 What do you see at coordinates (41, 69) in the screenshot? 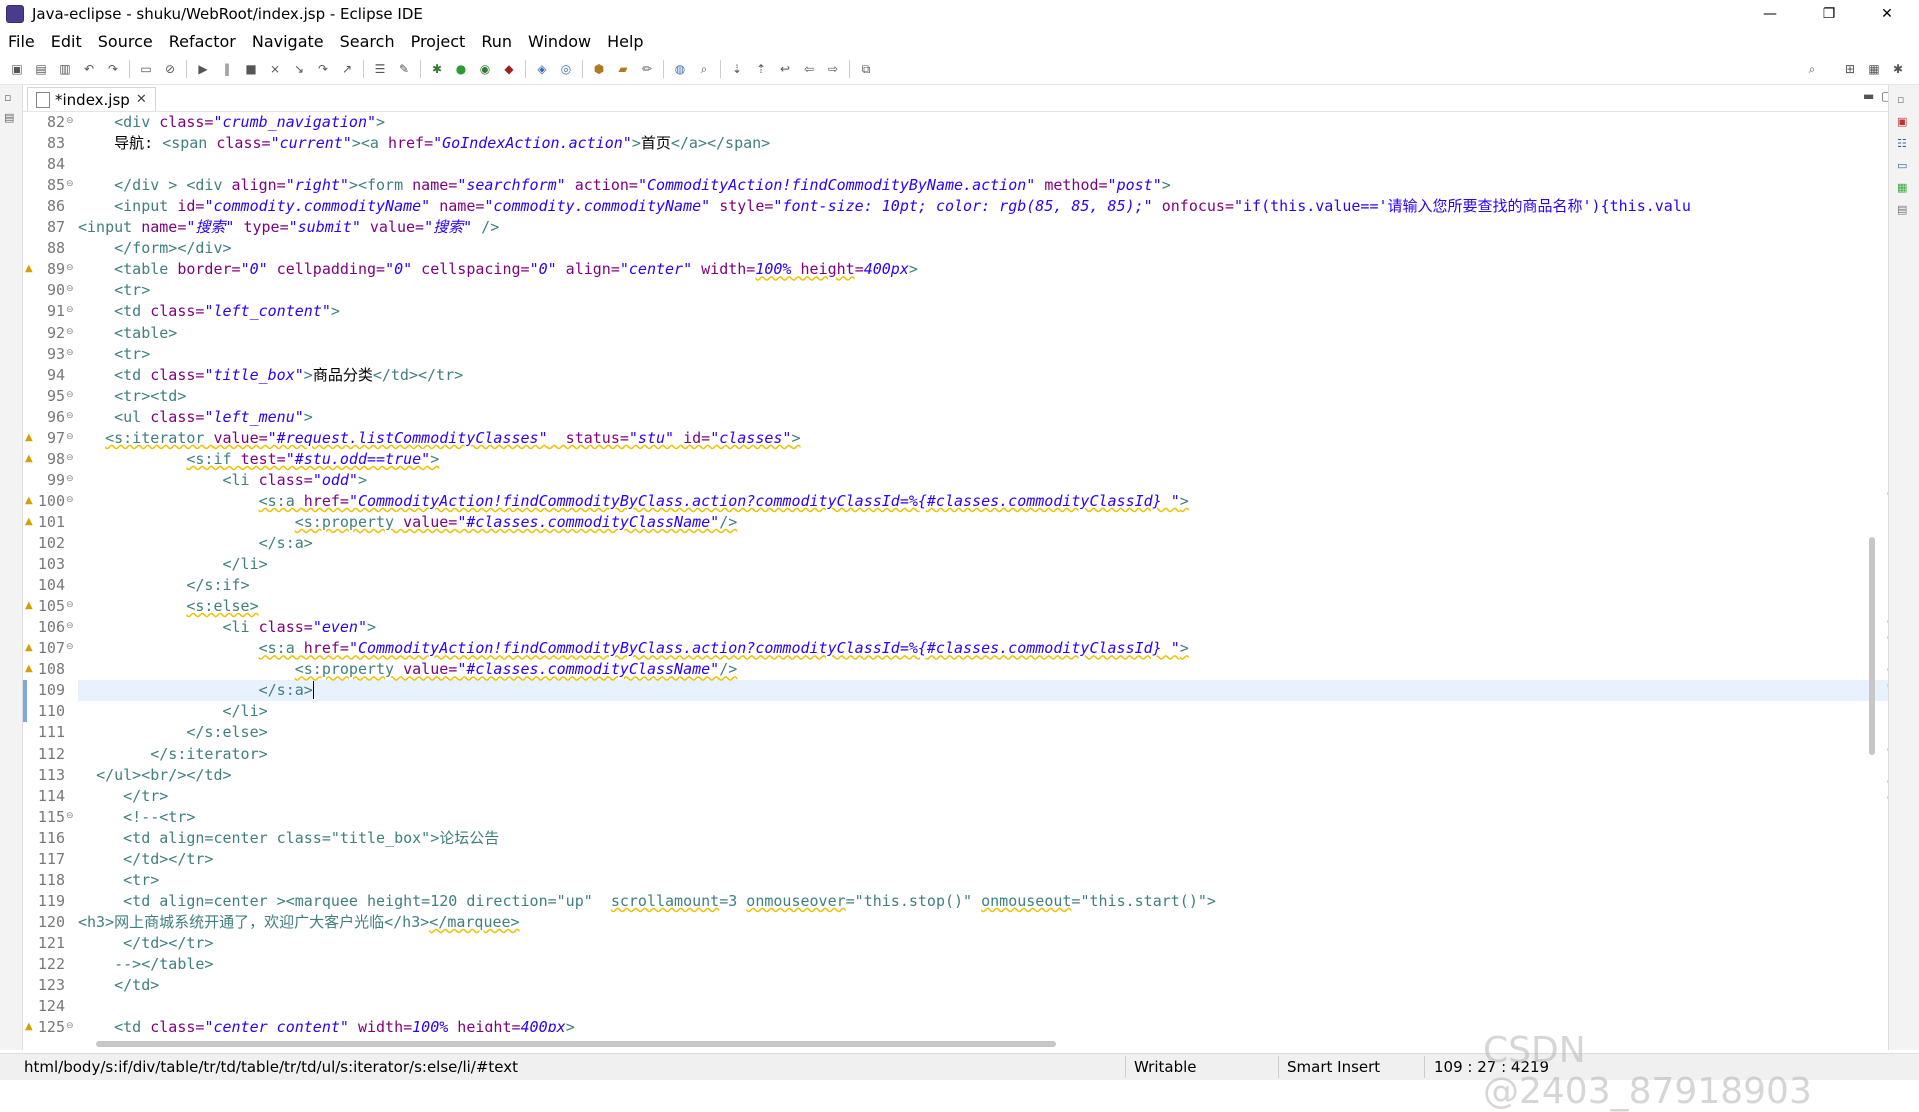
I see `save-icon: ▤` at bounding box center [41, 69].